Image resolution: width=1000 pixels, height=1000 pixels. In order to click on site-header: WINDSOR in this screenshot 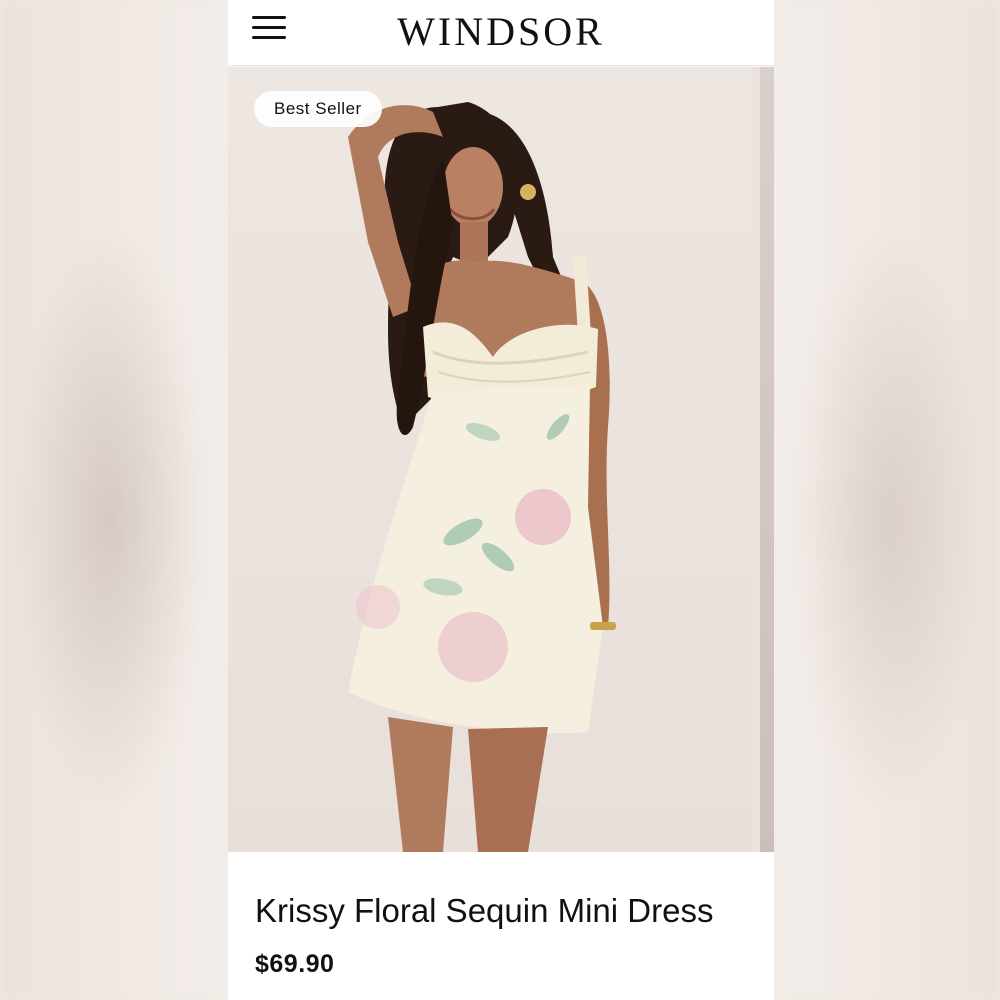, I will do `click(501, 33)`.